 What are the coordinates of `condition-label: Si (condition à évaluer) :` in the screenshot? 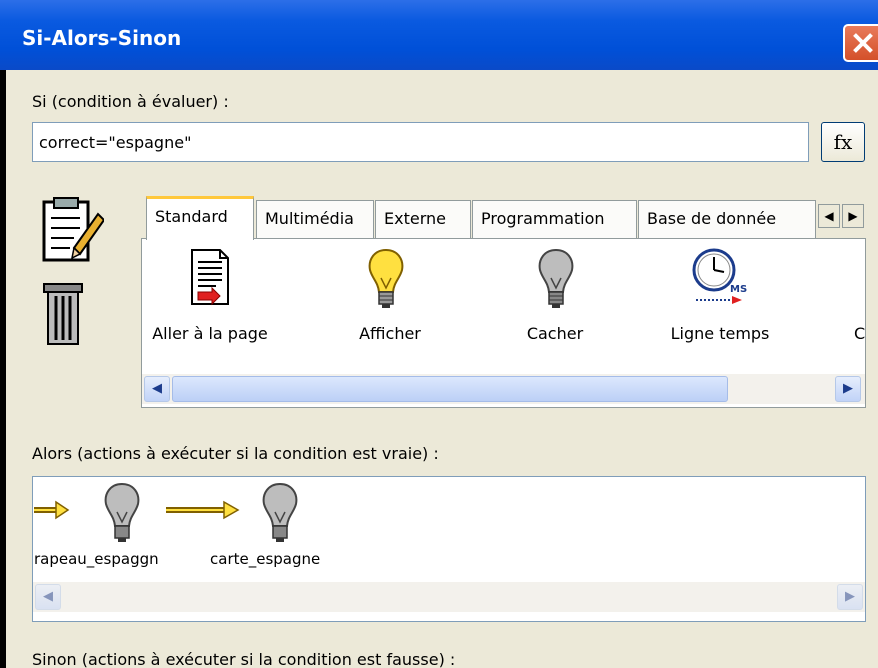 It's located at (130, 101).